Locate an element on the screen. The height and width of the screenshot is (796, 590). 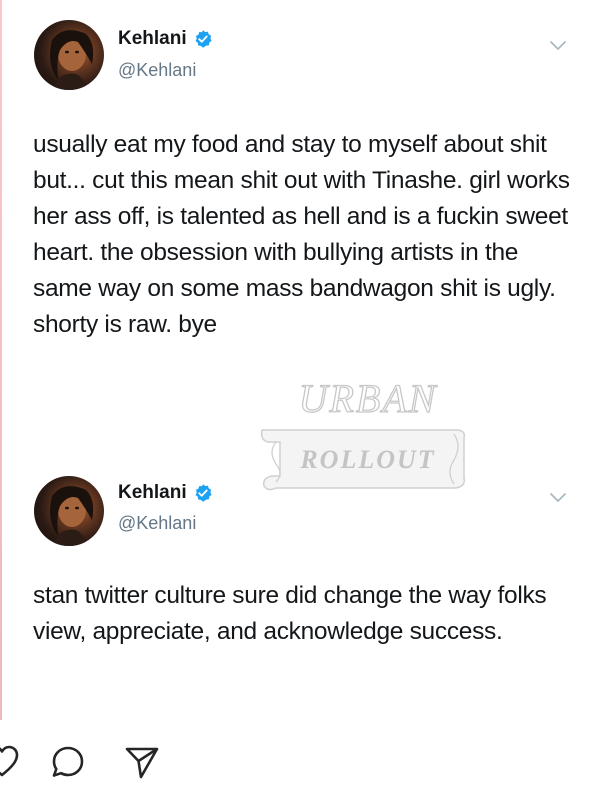
action-bar is located at coordinates (295, 759).